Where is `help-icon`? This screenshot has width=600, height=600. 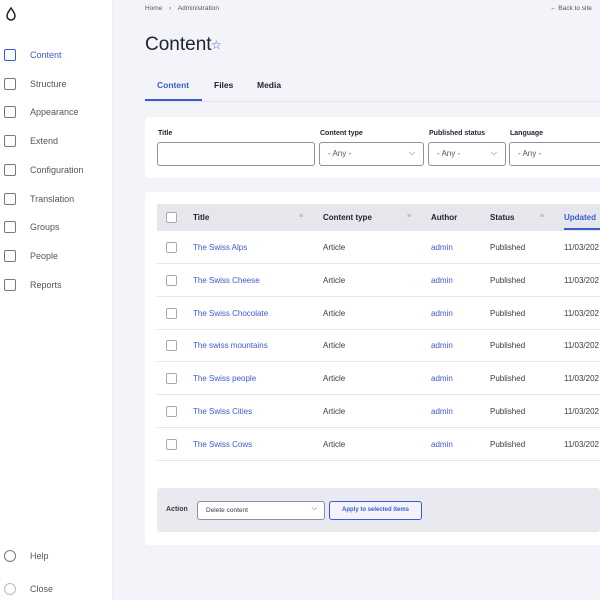
help-icon is located at coordinates (10, 556).